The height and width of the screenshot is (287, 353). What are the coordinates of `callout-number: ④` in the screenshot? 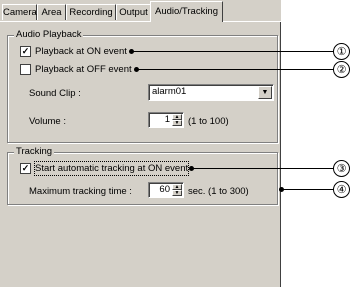 It's located at (341, 189).